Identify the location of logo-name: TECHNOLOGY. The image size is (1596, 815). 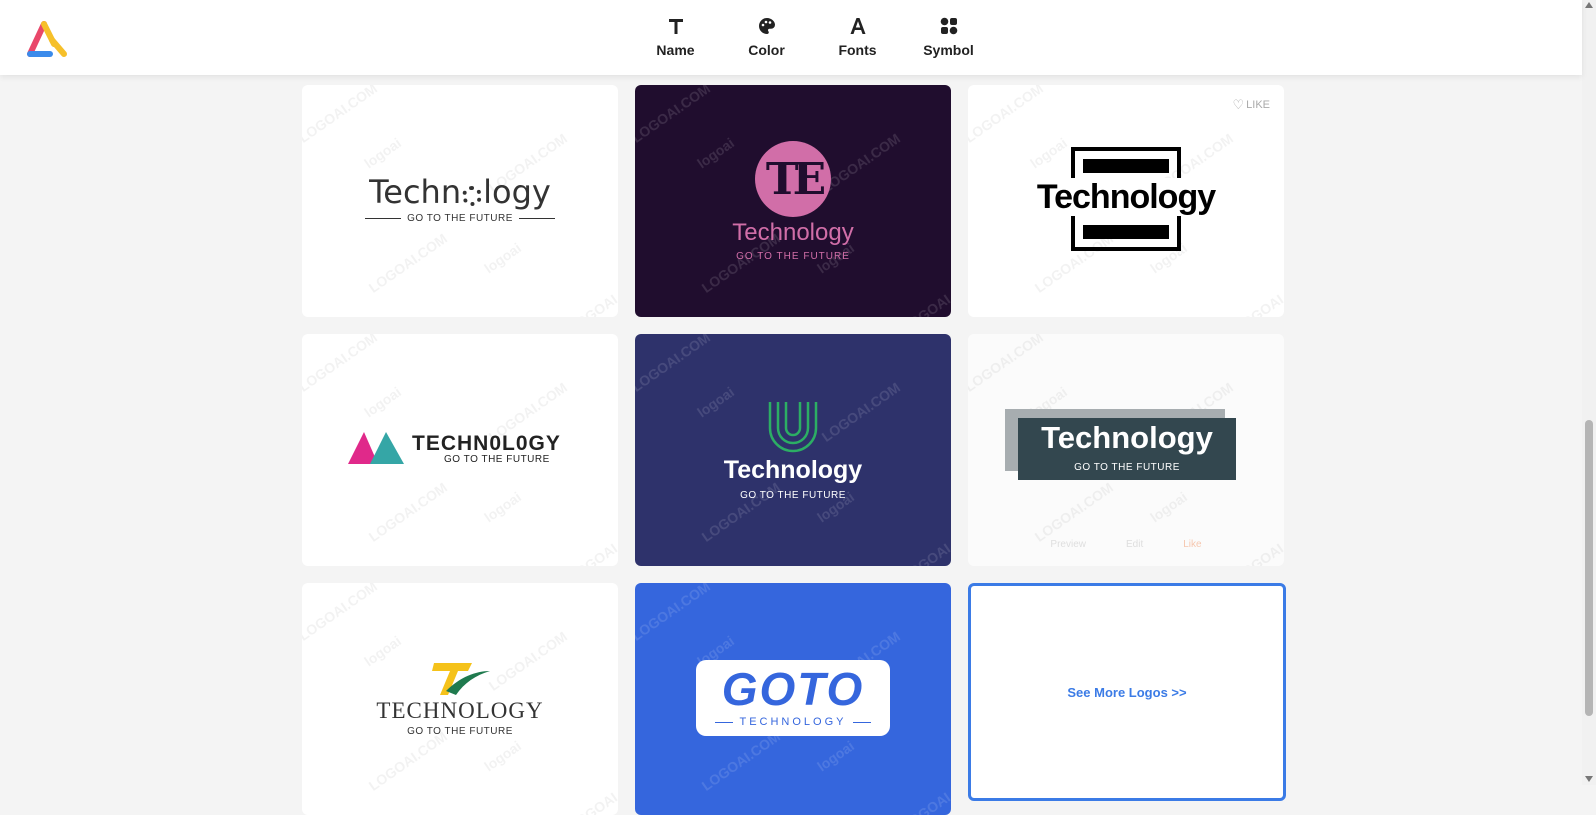
(460, 710).